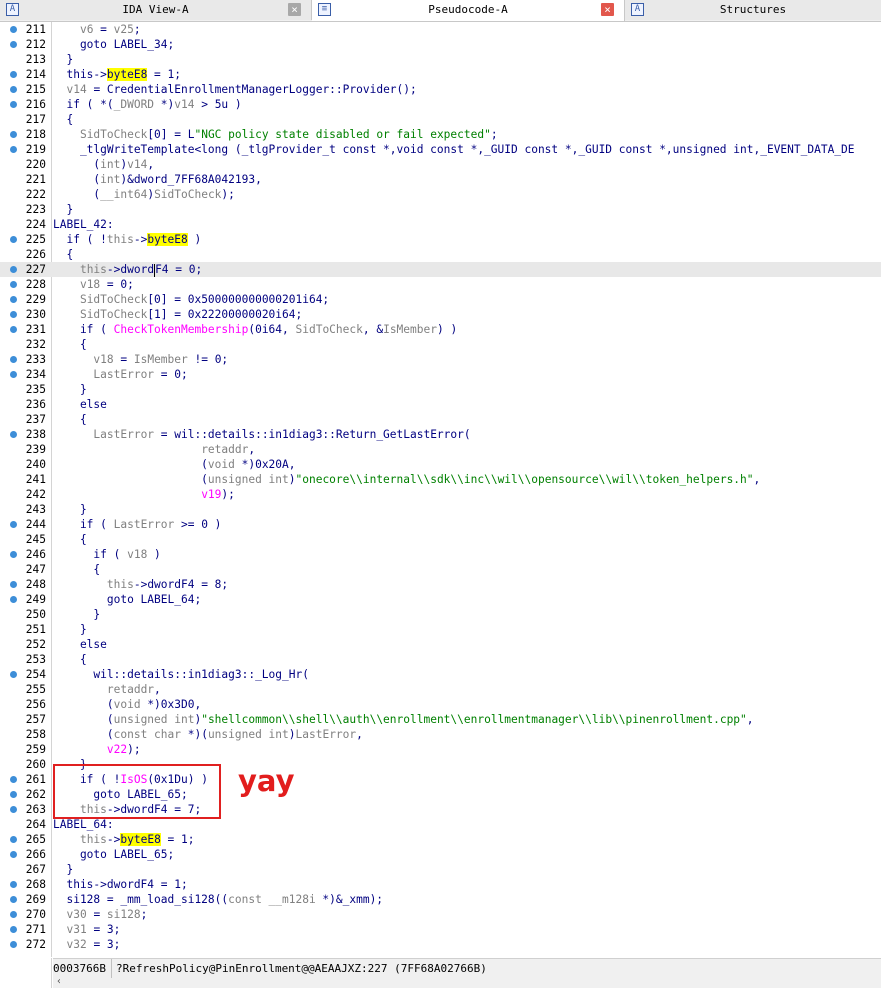 The height and width of the screenshot is (988, 881). Describe the element at coordinates (440, 824) in the screenshot. I see `code-line: 264 LABEL_64:` at that location.